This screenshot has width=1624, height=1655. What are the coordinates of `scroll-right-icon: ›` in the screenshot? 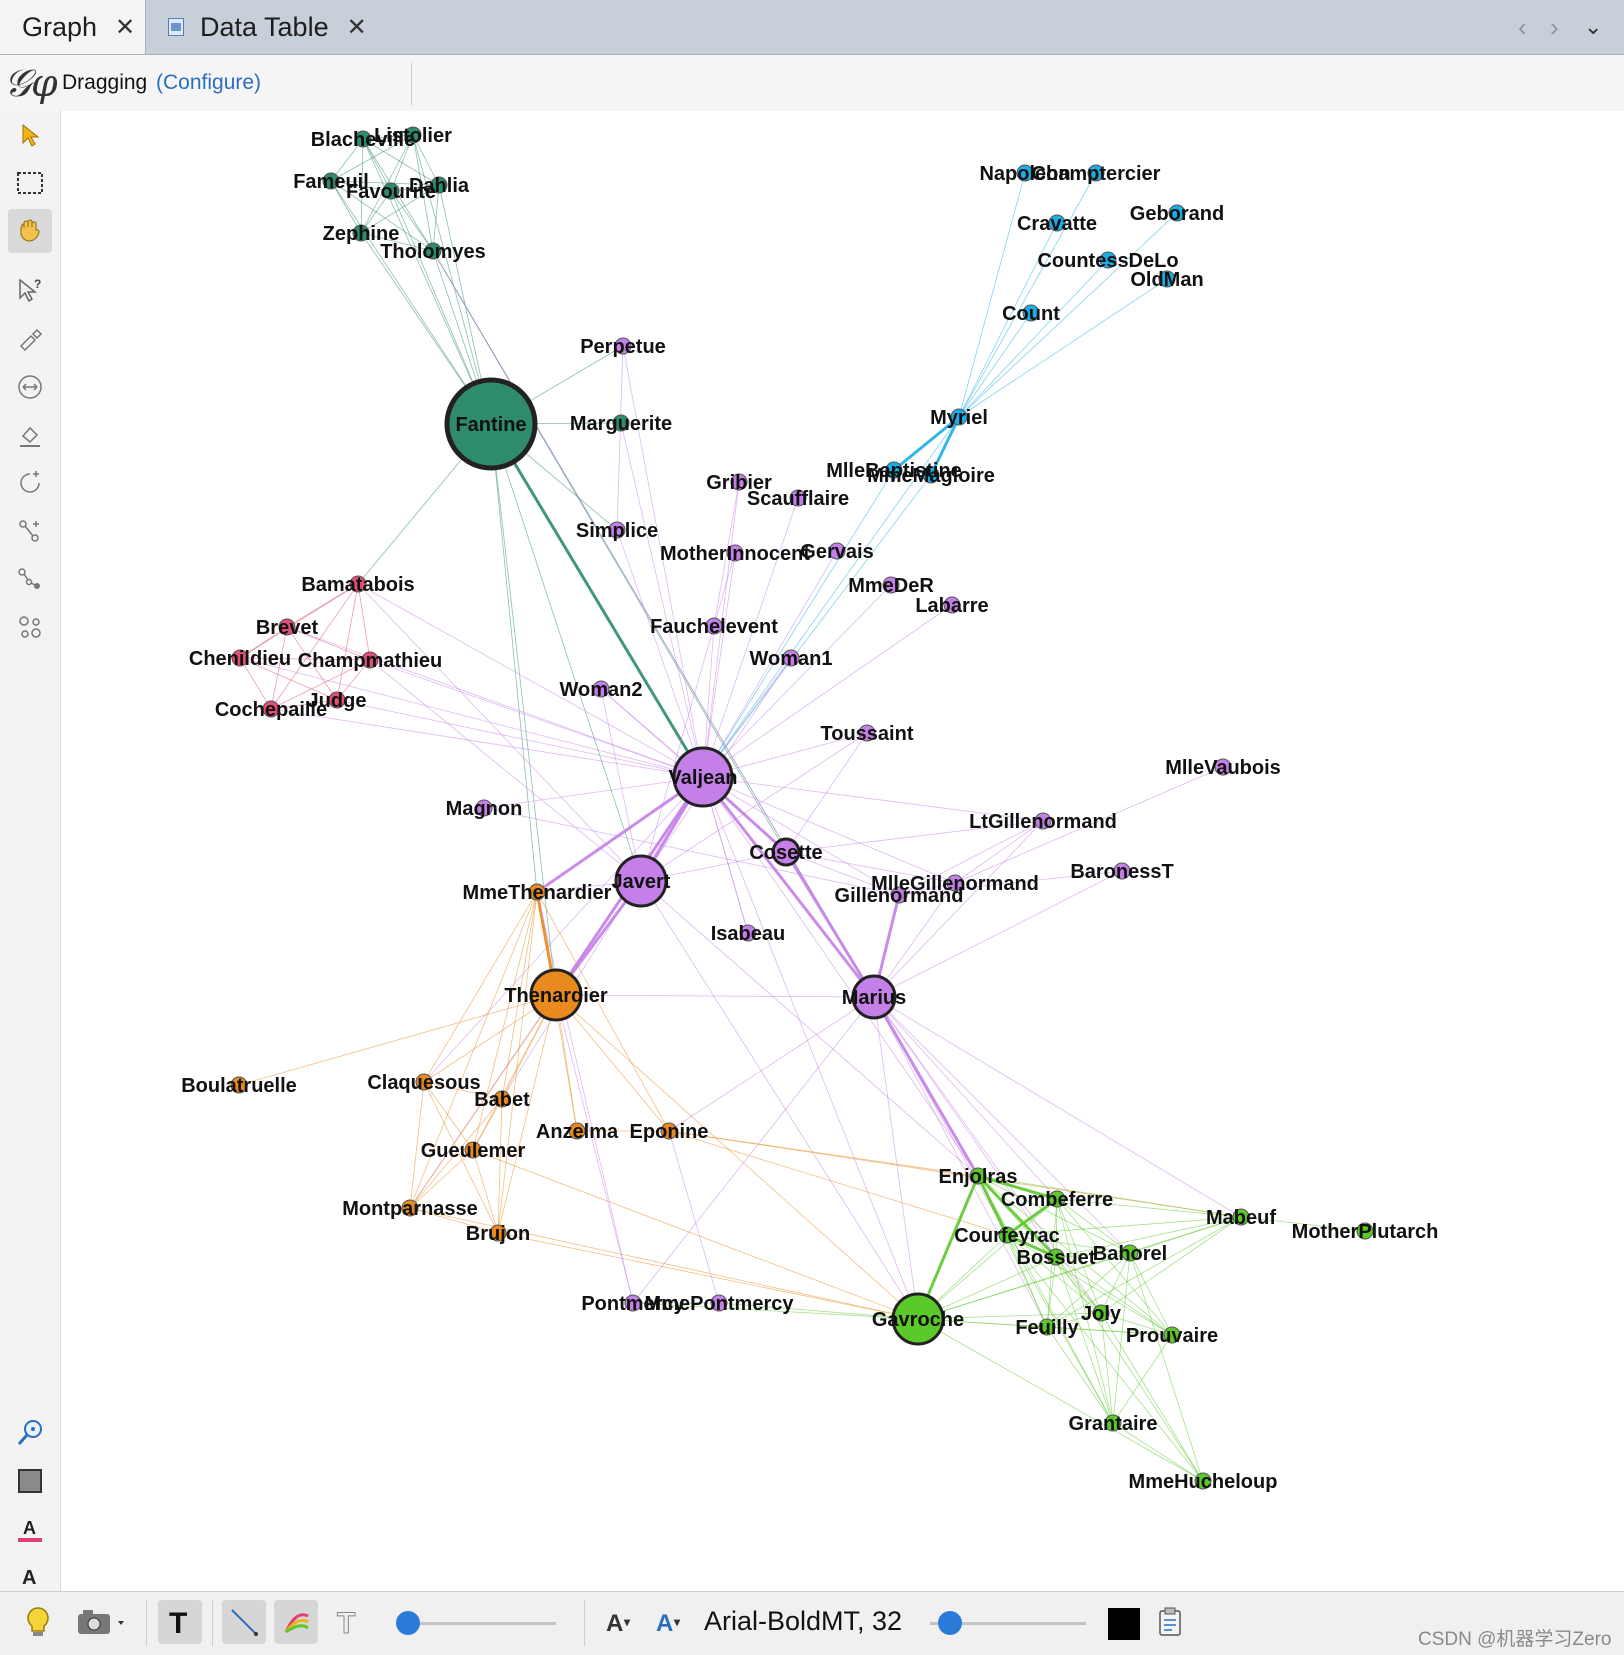 It's located at (1554, 27).